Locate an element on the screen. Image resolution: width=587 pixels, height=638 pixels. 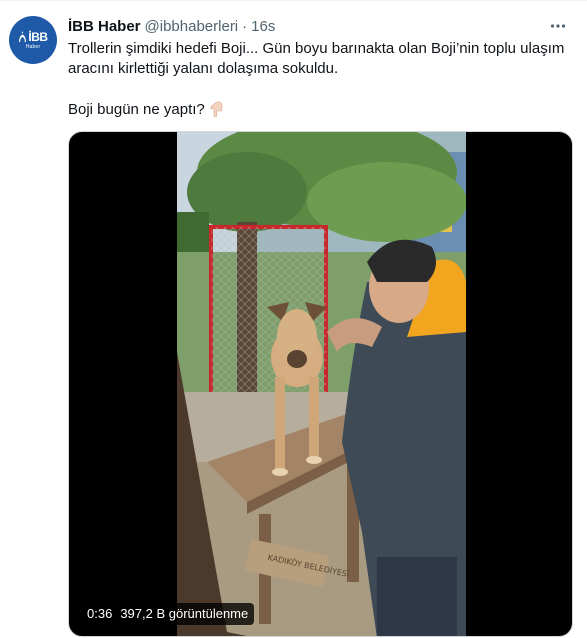
video-stats-overlay: 0:36 397,2 B görüntülenme is located at coordinates (168, 614).